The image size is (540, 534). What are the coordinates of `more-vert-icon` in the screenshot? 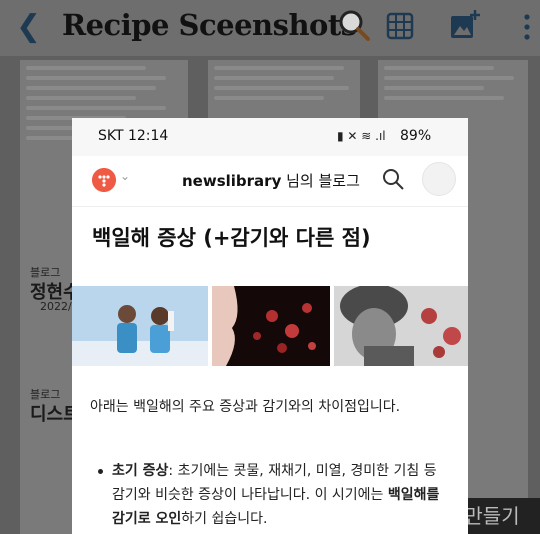 It's located at (527, 27).